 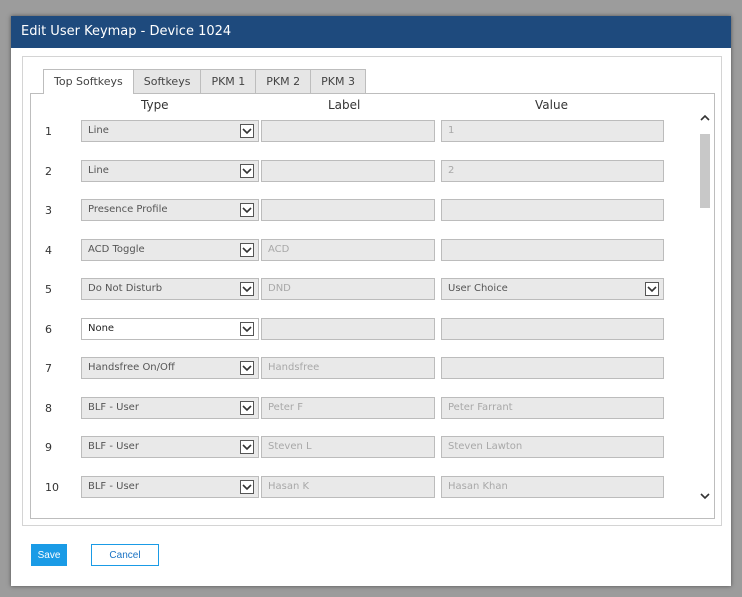 What do you see at coordinates (344, 105) in the screenshot?
I see `label-column-header: Label` at bounding box center [344, 105].